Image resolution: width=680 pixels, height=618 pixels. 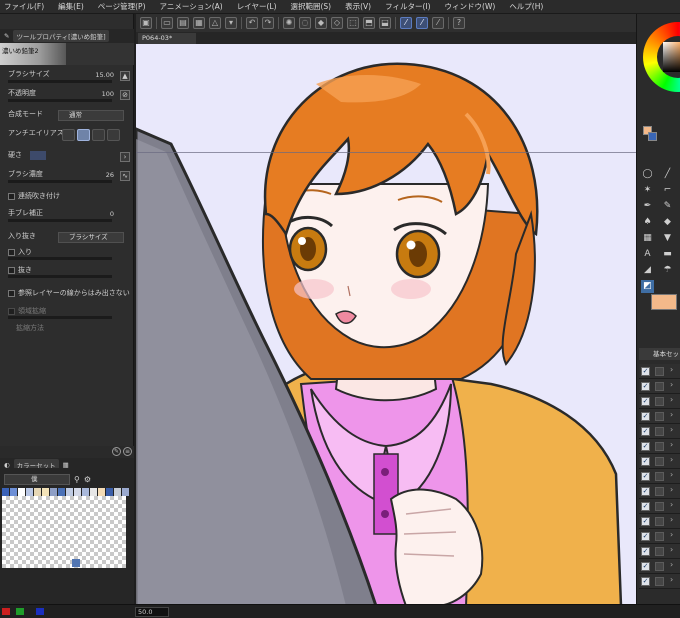 I want to click on wrench-icon: ✎, so click(x=116, y=451).